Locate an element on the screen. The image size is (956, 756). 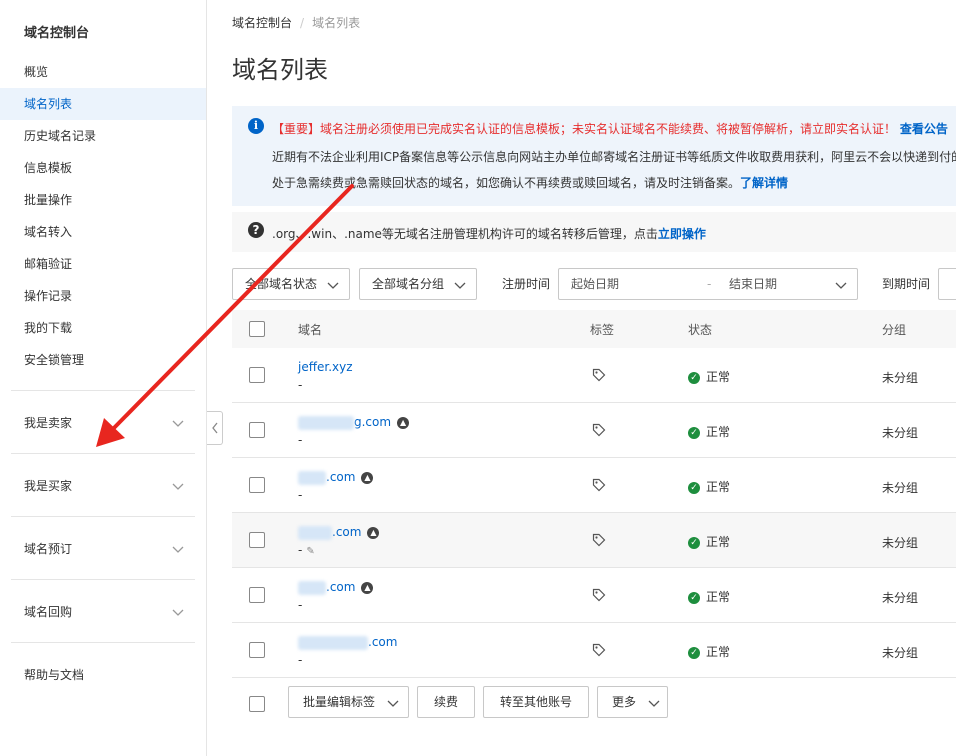
bottom-select-all-checkbox is located at coordinates (257, 704).